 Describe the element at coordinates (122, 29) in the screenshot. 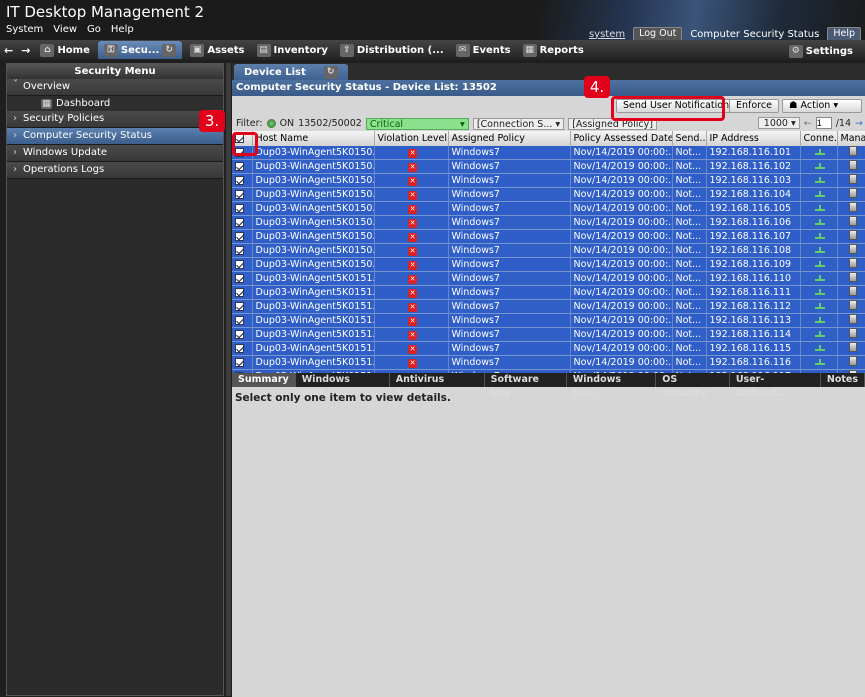

I see `menu-help: Help` at that location.